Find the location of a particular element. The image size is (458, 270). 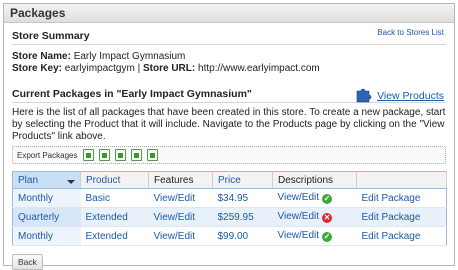

product-cell: Basic is located at coordinates (114, 198).